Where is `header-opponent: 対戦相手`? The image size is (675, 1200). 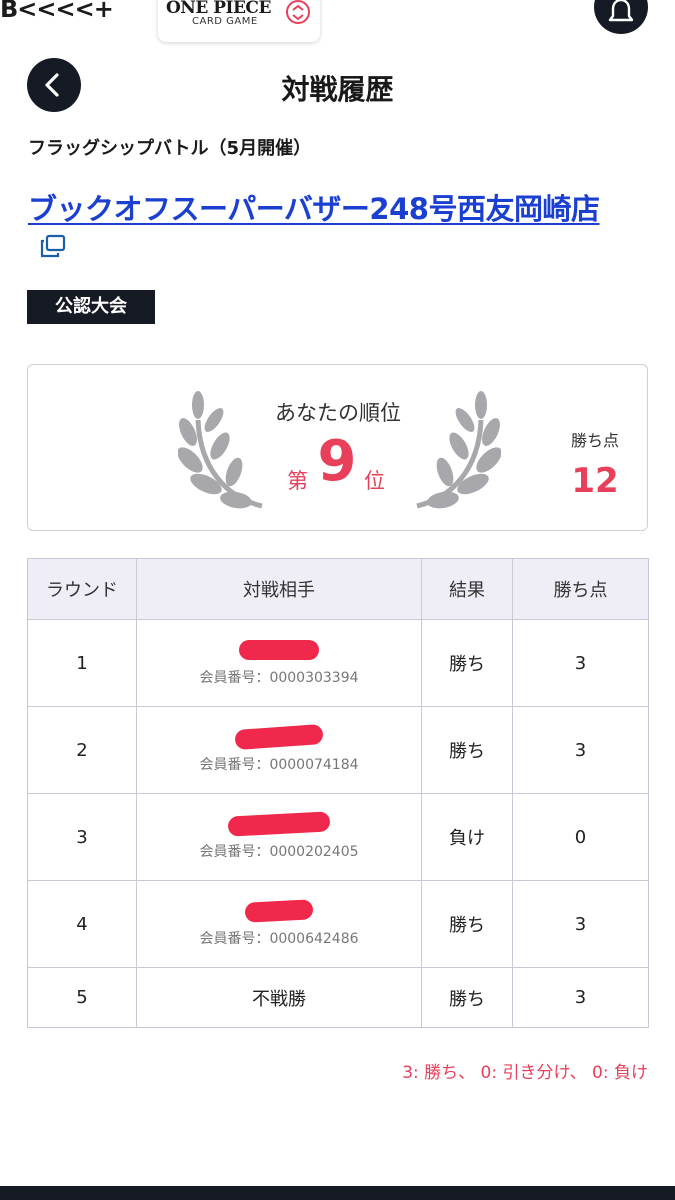 header-opponent: 対戦相手 is located at coordinates (279, 589).